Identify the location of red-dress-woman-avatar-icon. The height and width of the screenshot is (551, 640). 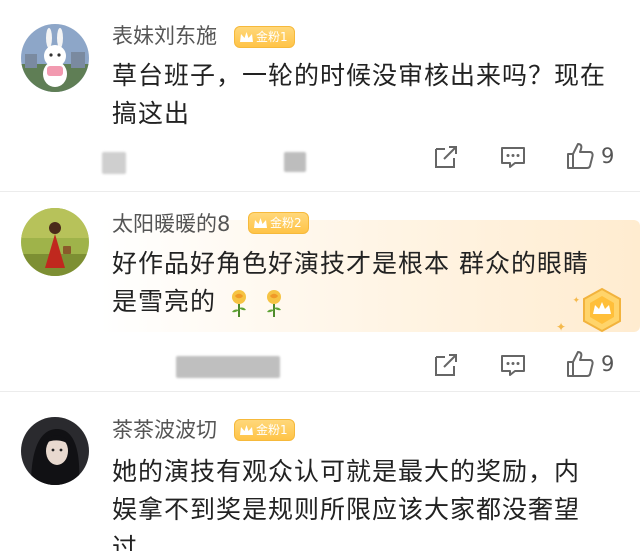
(55, 242).